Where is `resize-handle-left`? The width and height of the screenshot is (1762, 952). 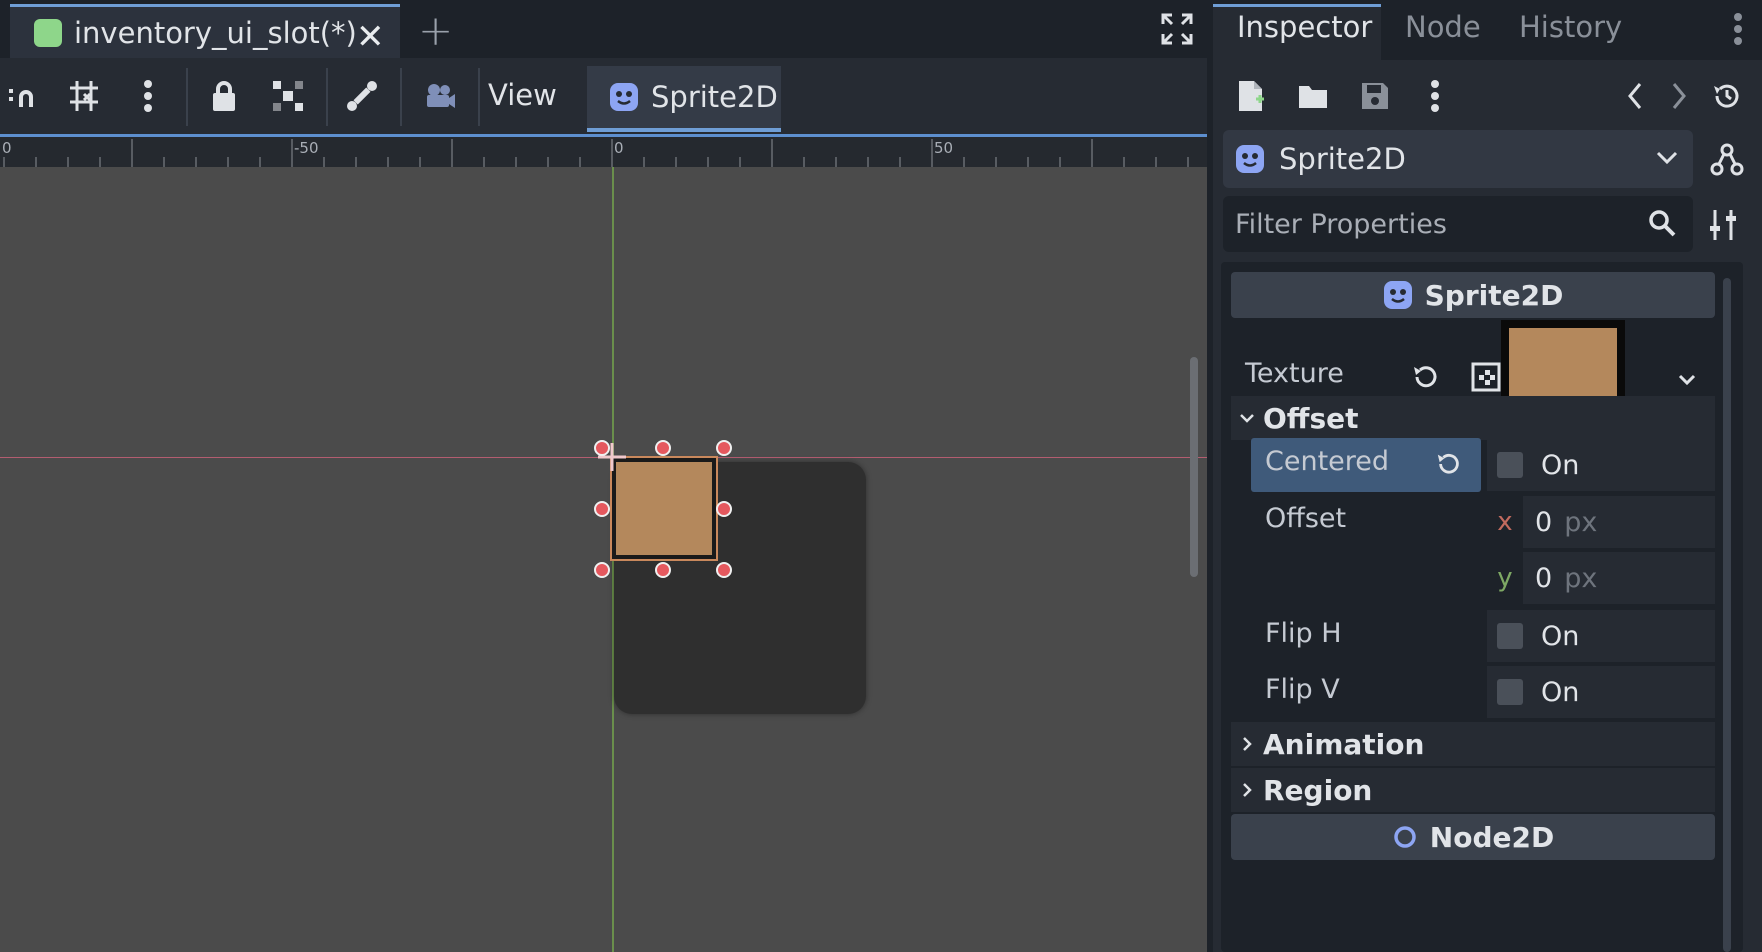 resize-handle-left is located at coordinates (602, 509).